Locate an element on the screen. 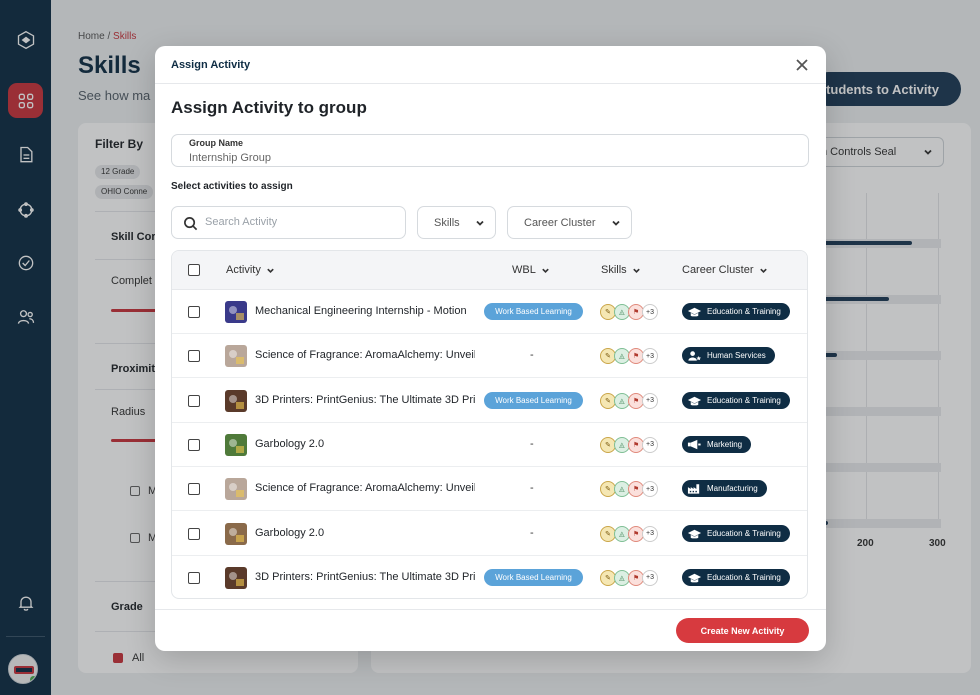  modal-header-title: Assign Activity is located at coordinates (211, 65).